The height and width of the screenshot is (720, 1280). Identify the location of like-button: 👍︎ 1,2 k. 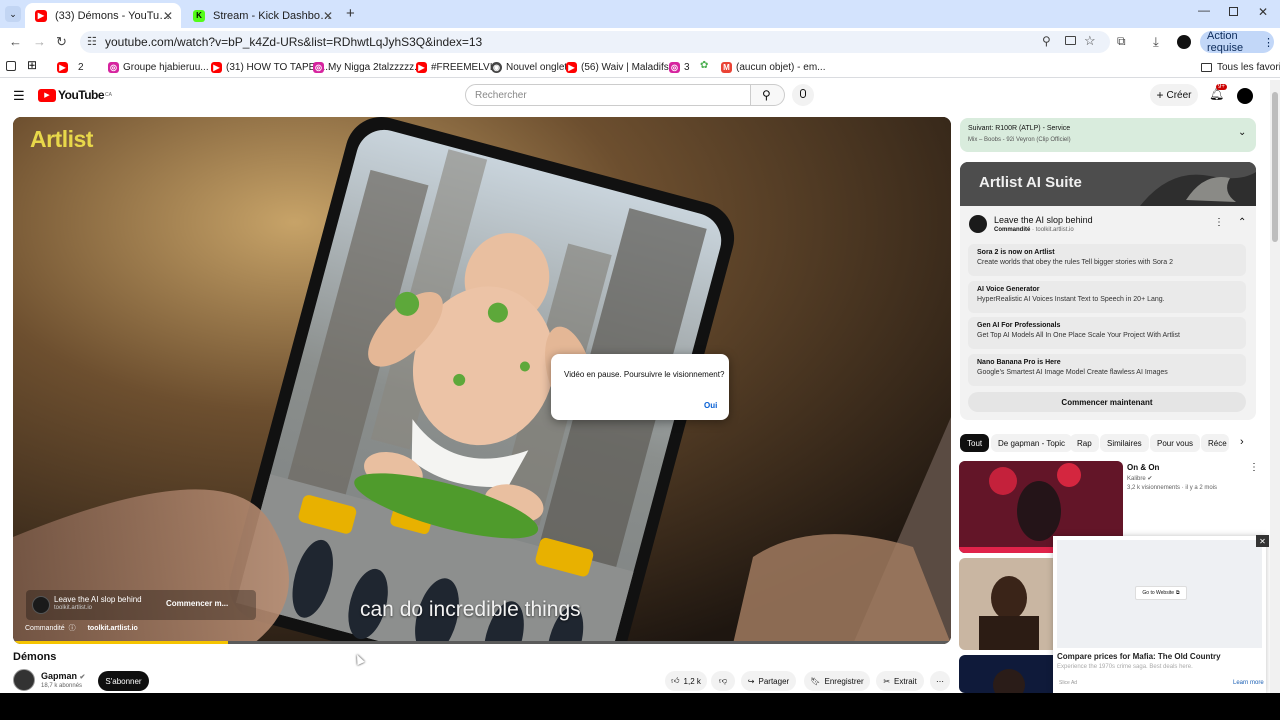
(686, 681).